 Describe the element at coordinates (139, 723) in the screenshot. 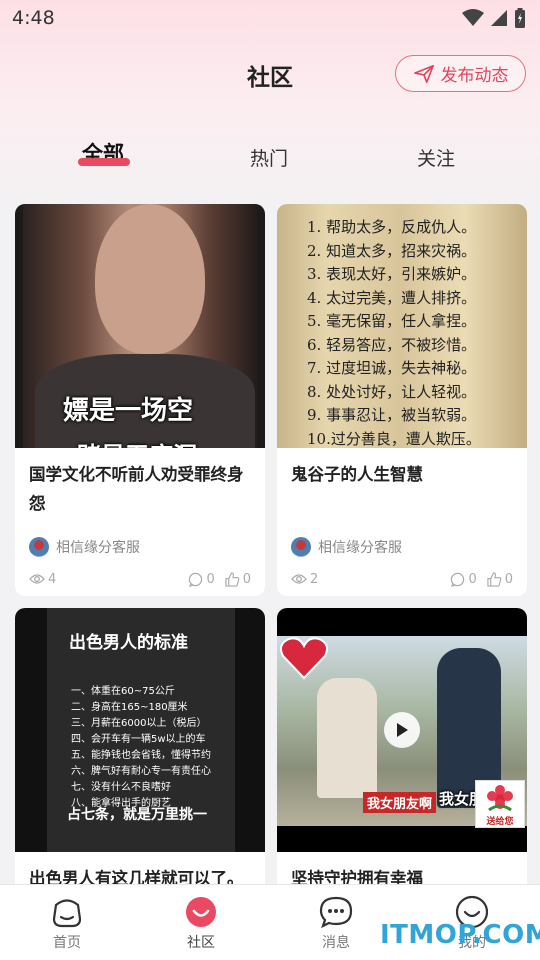

I see `image-text-line: 三、月薪在6000以上（税后）` at that location.